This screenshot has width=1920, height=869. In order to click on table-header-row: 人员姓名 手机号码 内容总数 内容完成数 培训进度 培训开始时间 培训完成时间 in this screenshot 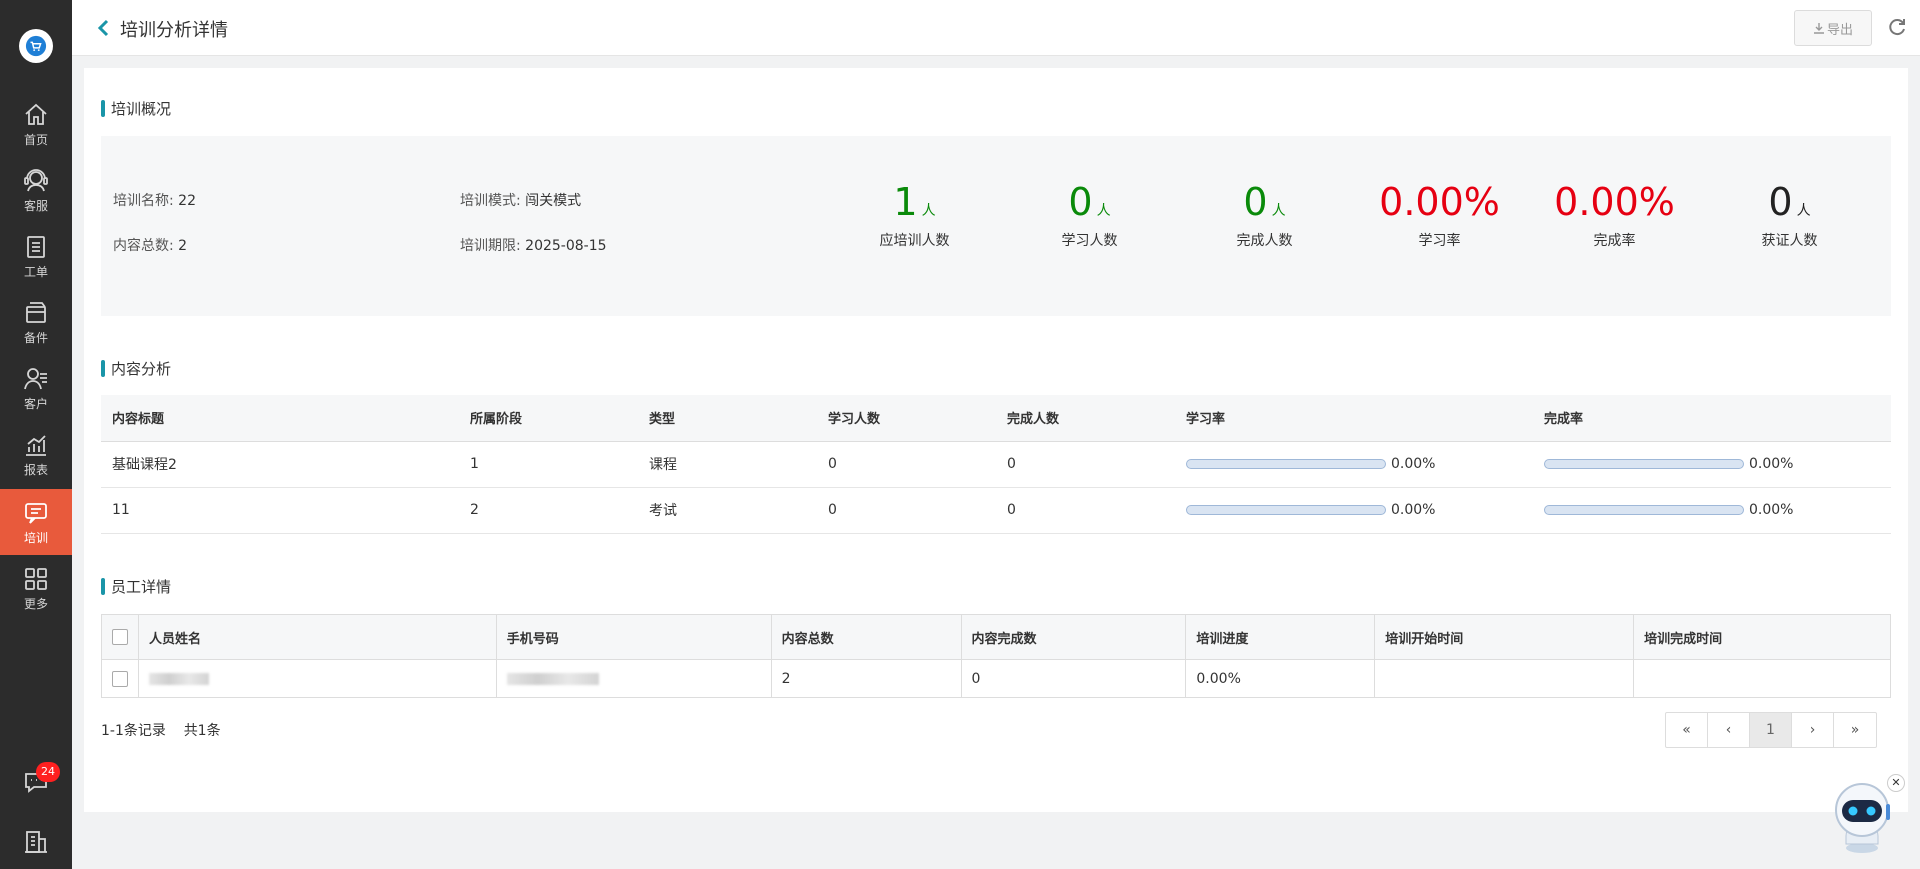, I will do `click(996, 637)`.